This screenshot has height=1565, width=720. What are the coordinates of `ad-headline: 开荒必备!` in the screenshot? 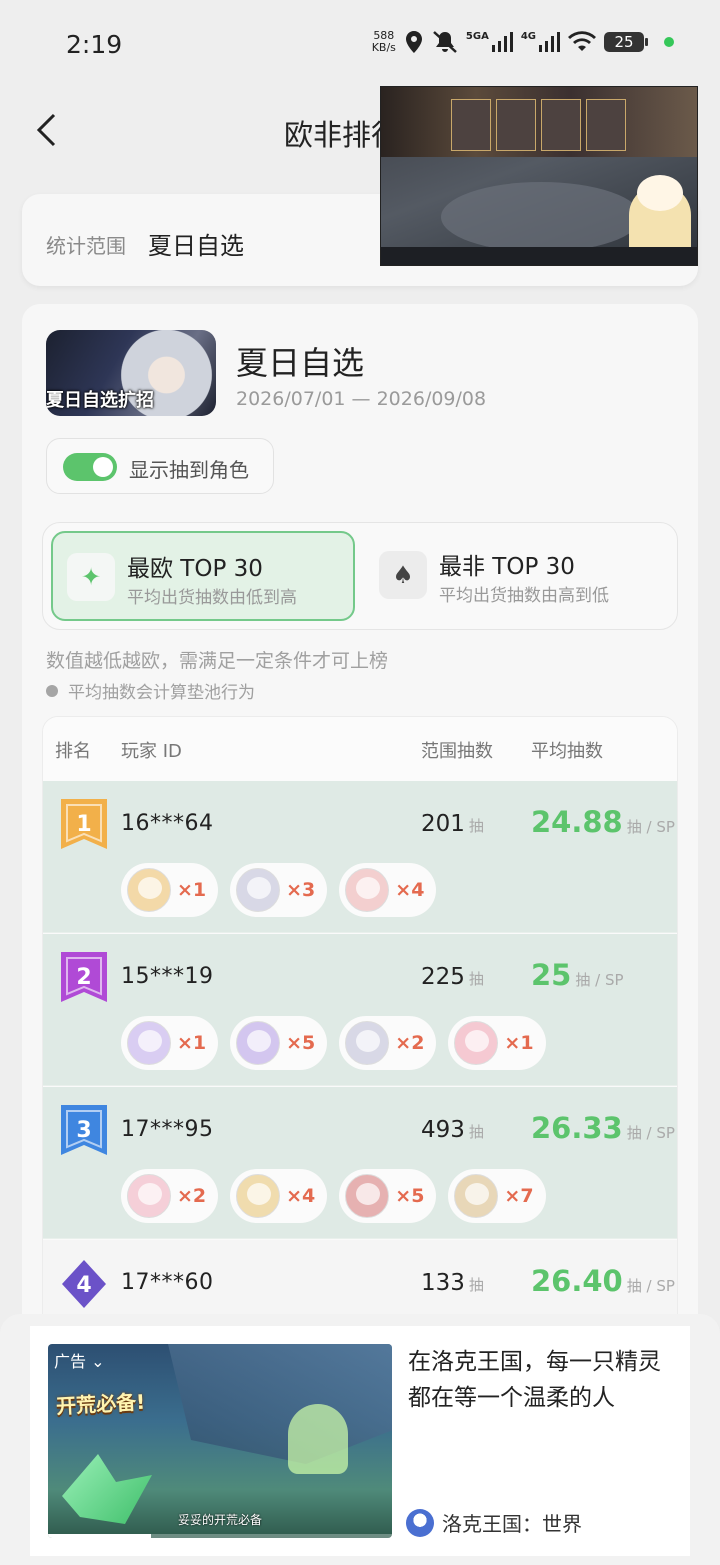 It's located at (100, 1404).